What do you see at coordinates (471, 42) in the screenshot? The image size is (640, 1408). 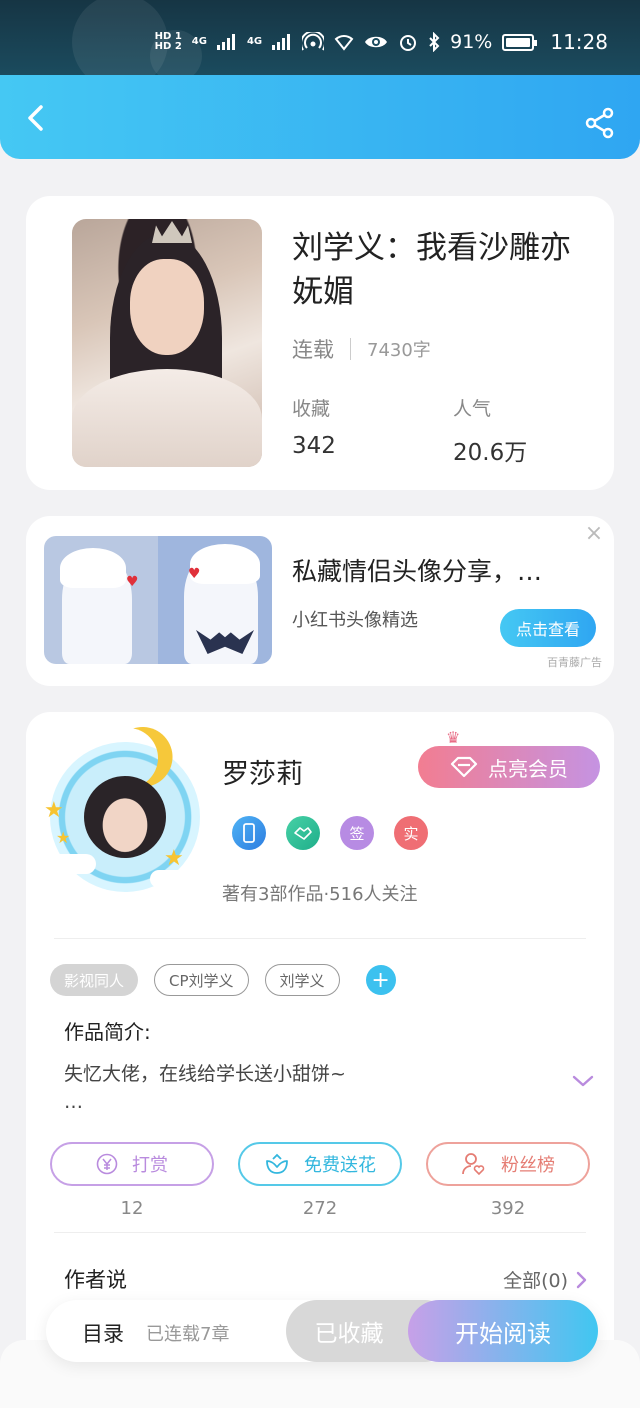 I see `battery-percent: 91%` at bounding box center [471, 42].